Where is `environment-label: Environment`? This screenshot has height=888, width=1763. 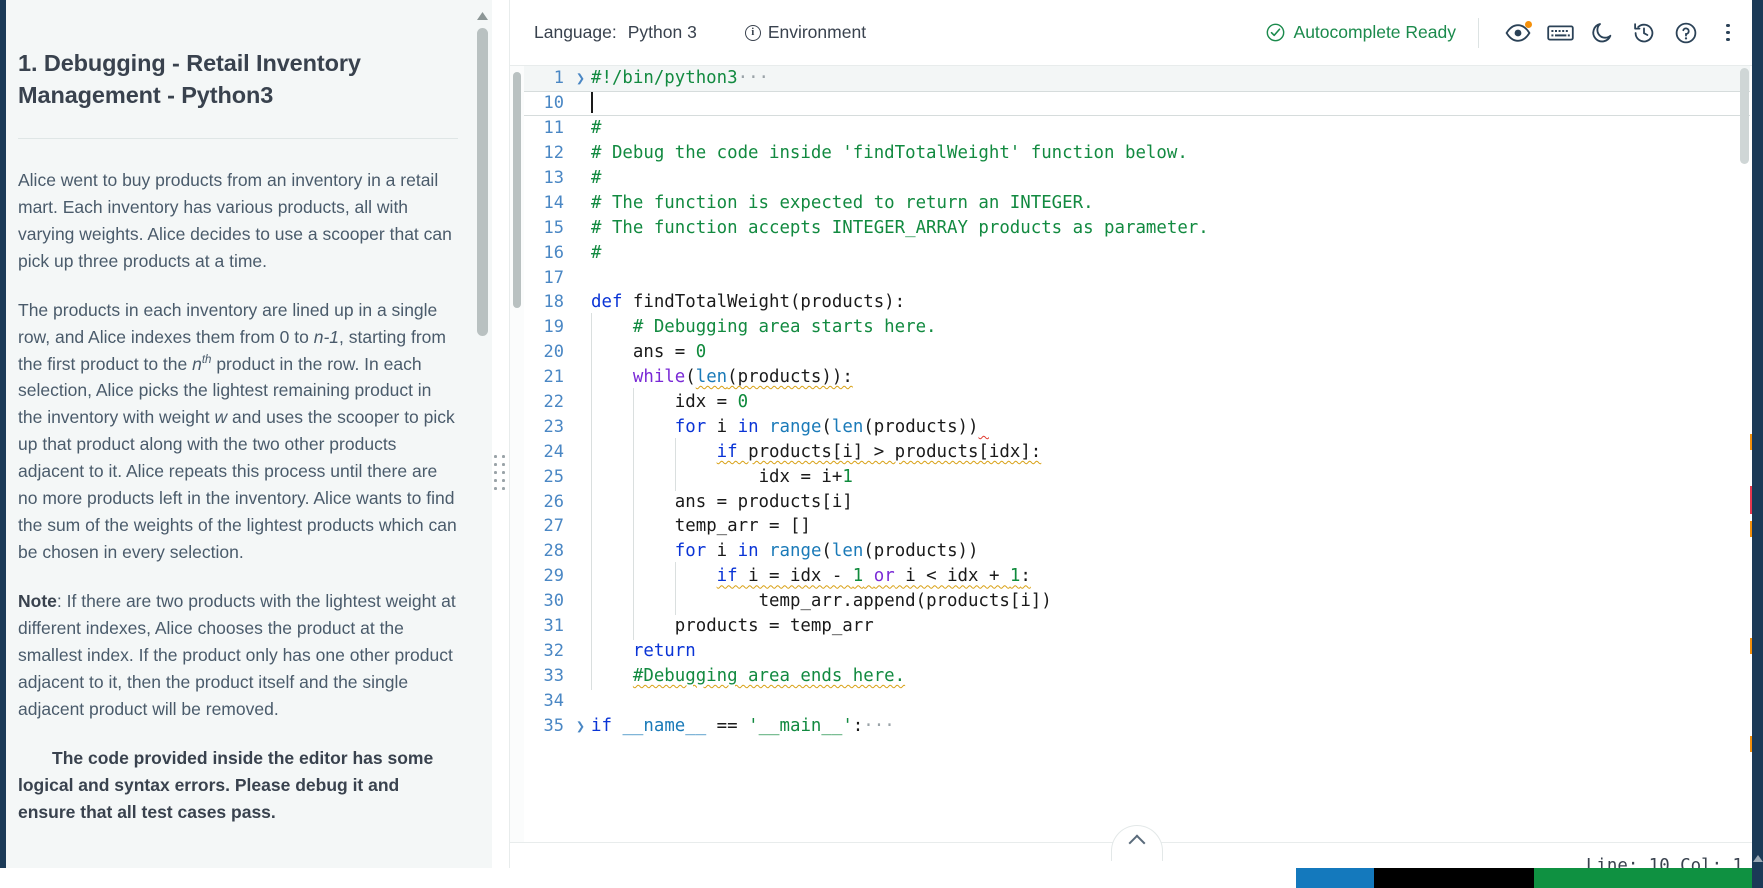 environment-label: Environment is located at coordinates (817, 32).